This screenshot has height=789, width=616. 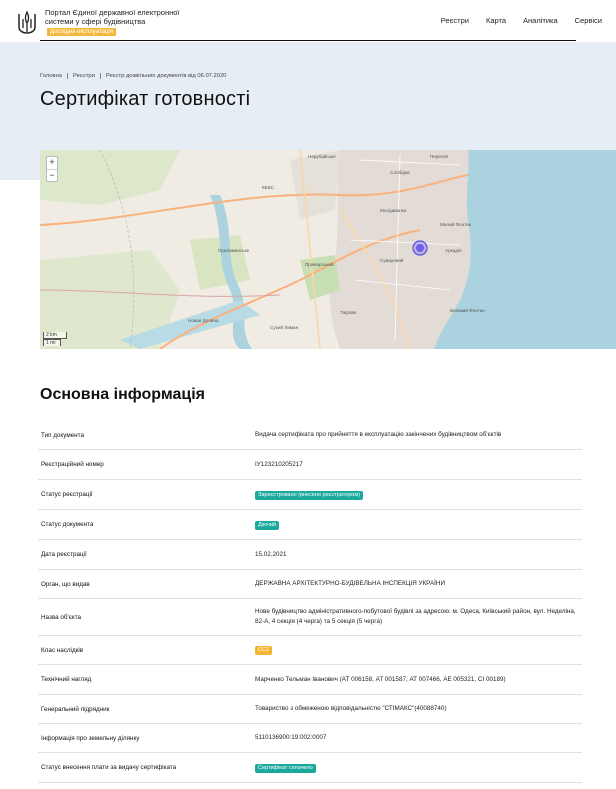 I want to click on nav-services: Сервіси, so click(x=588, y=20).